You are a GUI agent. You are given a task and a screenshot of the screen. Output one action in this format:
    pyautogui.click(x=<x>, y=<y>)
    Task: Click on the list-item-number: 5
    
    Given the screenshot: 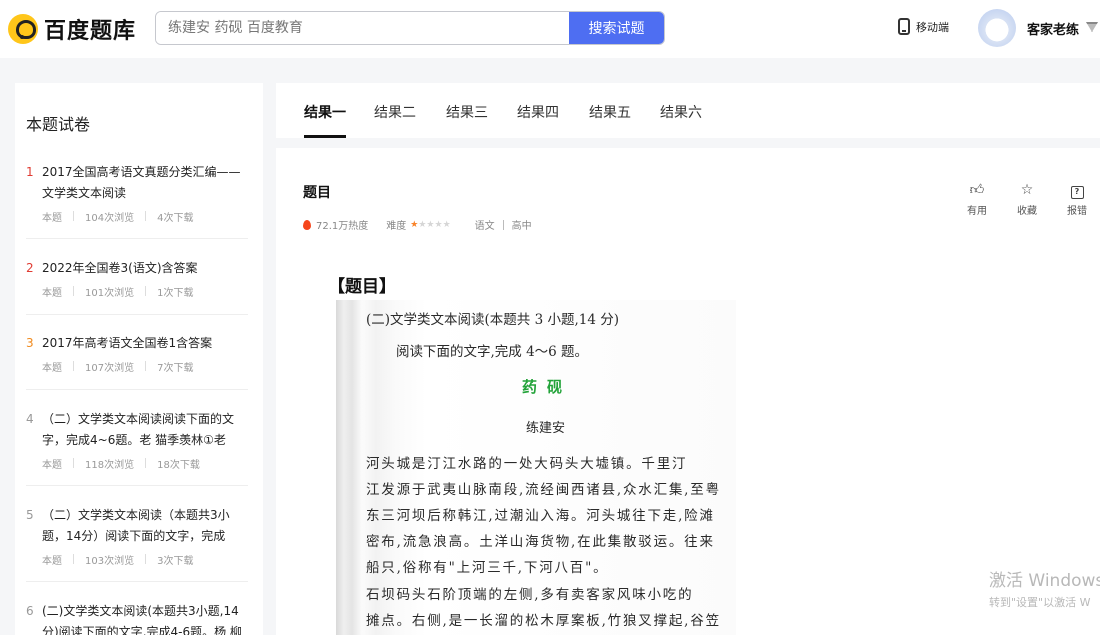 What is the action you would take?
    pyautogui.click(x=30, y=515)
    